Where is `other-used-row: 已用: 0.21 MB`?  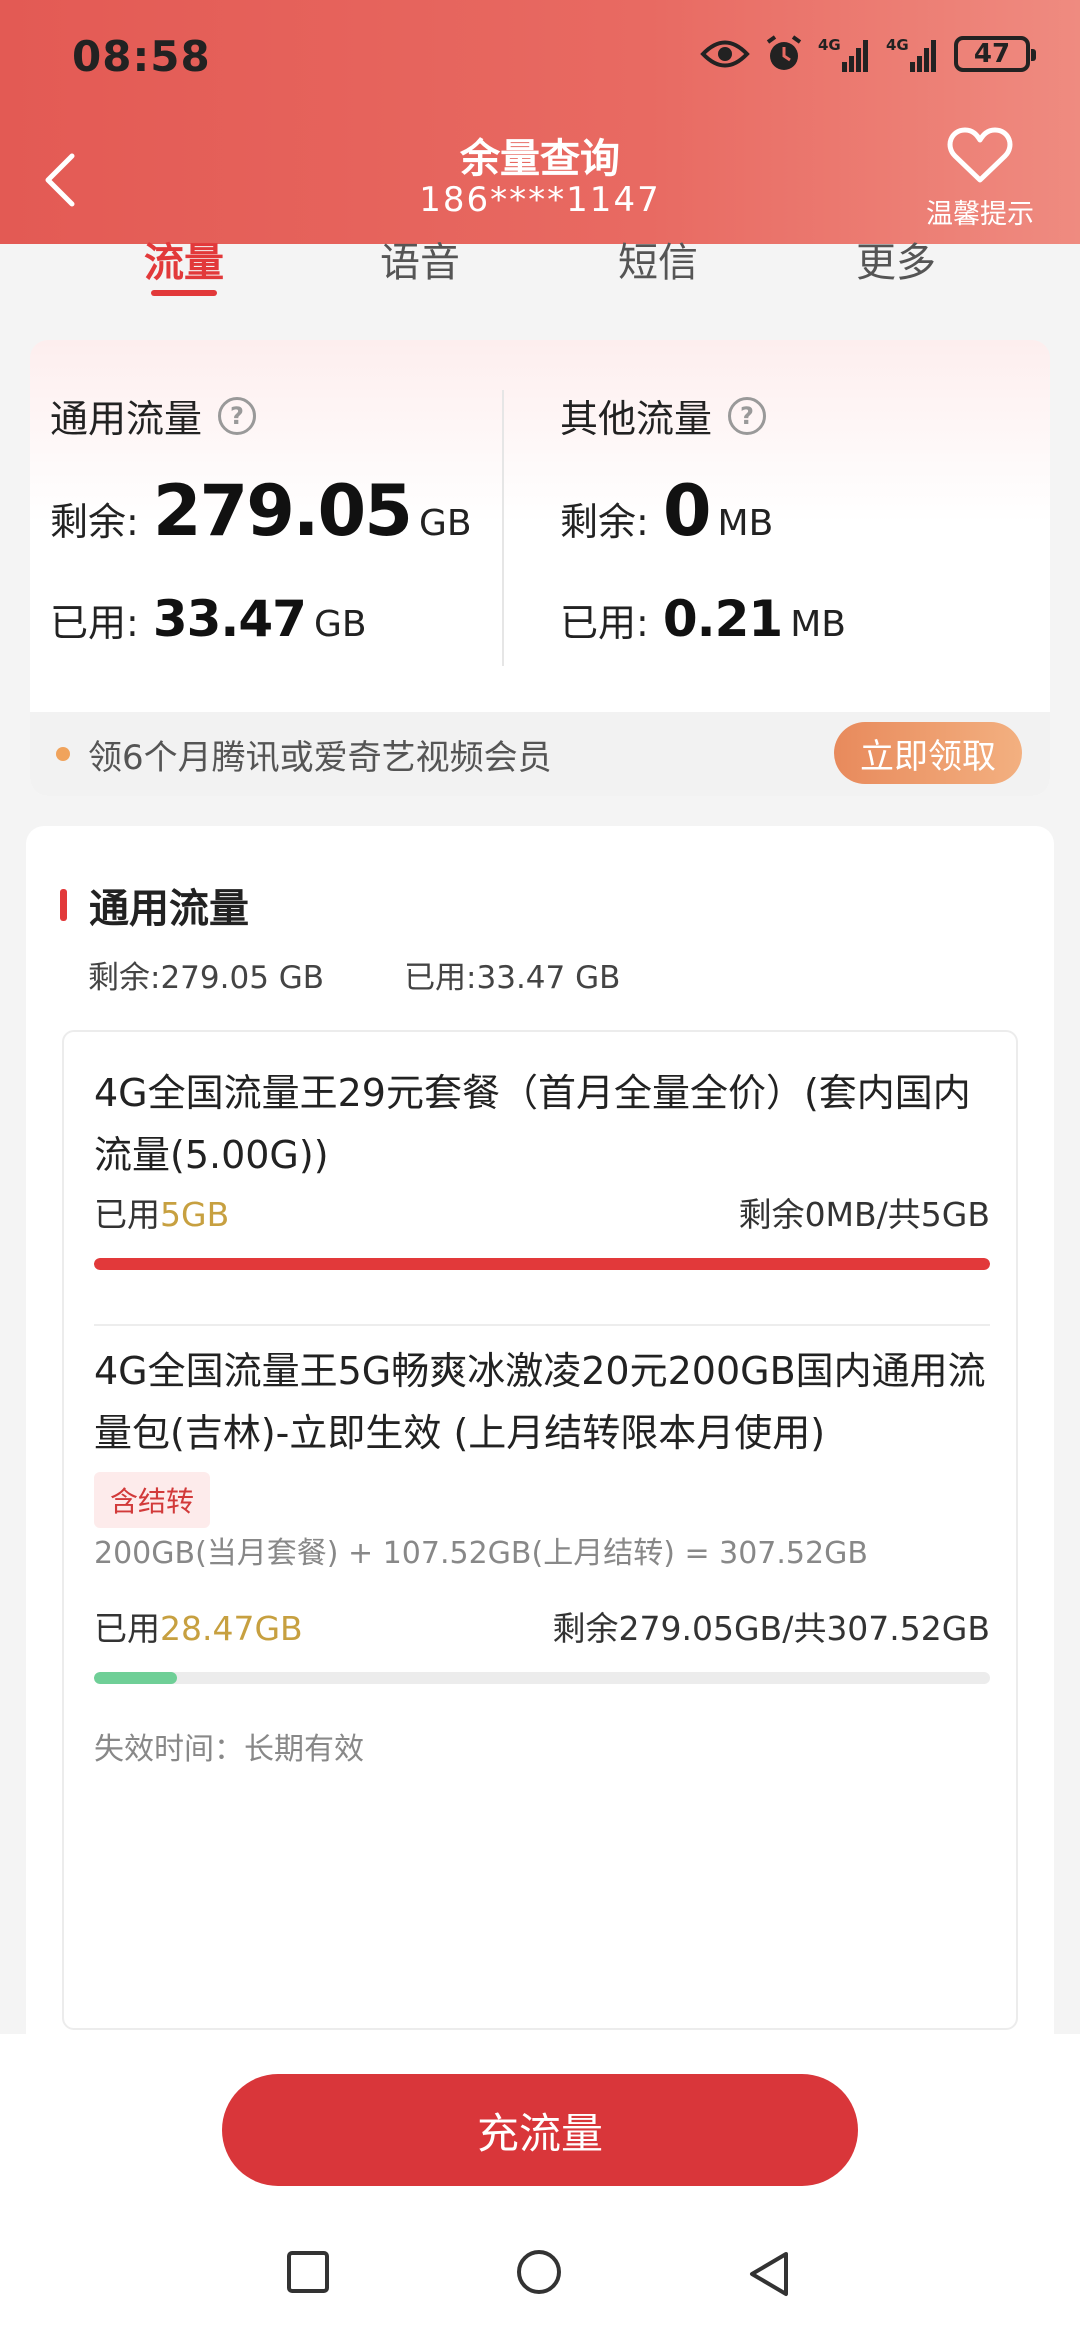 other-used-row: 已用: 0.21 MB is located at coordinates (703, 619).